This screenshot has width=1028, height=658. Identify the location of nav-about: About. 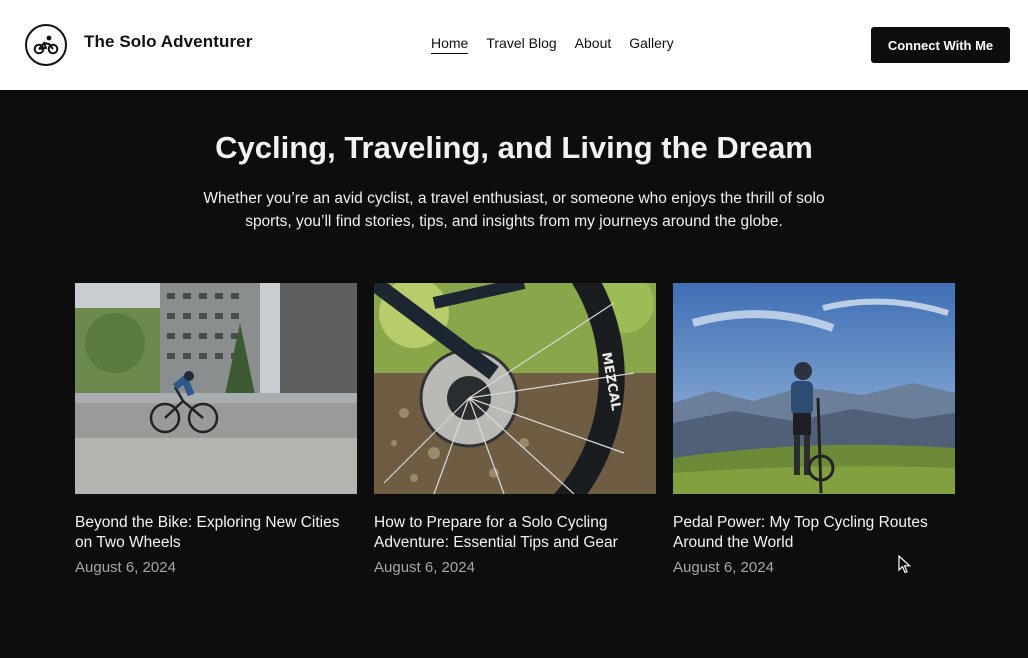
(593, 44).